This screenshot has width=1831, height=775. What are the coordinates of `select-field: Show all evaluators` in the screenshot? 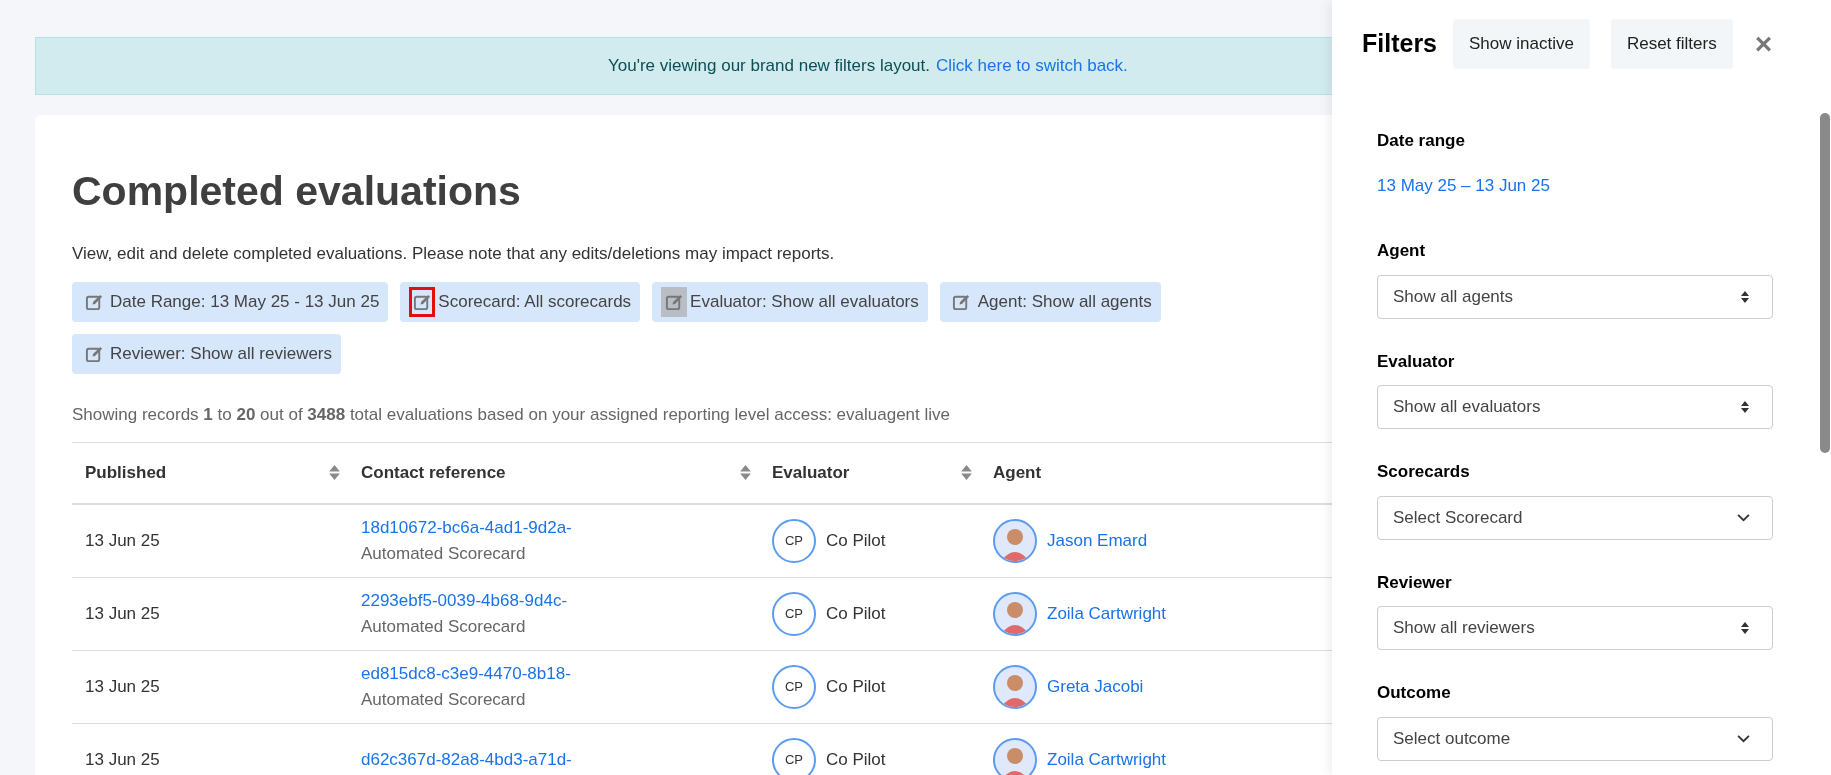 It's located at (1575, 407).